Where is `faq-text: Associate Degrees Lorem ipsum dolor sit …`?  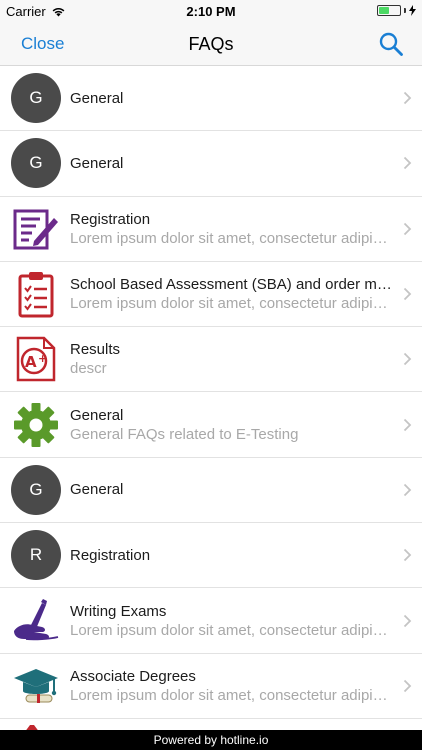 faq-text: Associate Degrees Lorem ipsum dolor sit … is located at coordinates (232, 686).